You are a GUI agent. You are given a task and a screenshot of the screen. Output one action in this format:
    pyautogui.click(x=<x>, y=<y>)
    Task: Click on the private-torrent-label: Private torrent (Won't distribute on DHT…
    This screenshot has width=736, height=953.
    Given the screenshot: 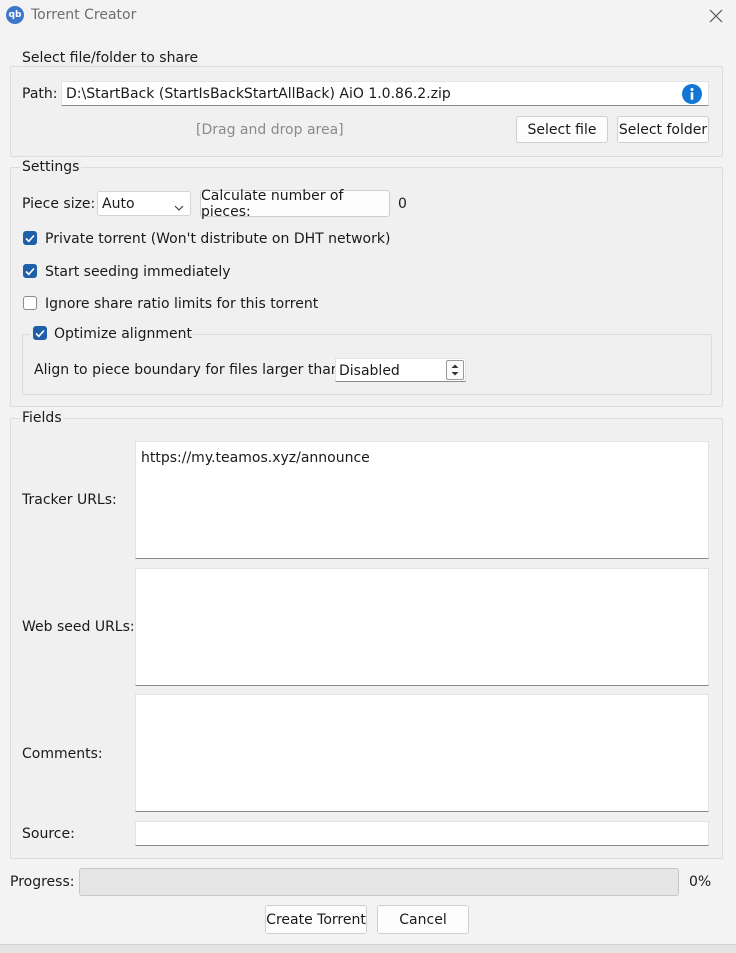 What is the action you would take?
    pyautogui.click(x=218, y=239)
    